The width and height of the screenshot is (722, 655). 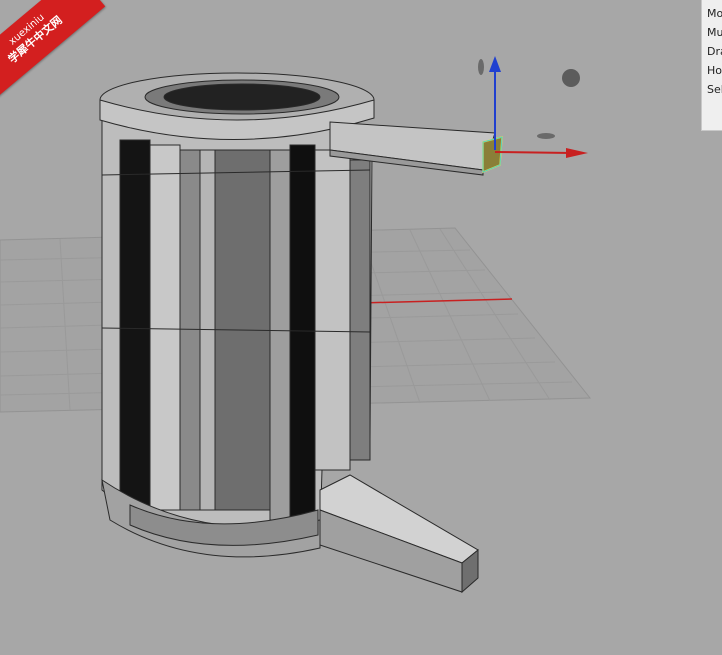 What do you see at coordinates (533, 152) in the screenshot?
I see `move-x-arrow-icon` at bounding box center [533, 152].